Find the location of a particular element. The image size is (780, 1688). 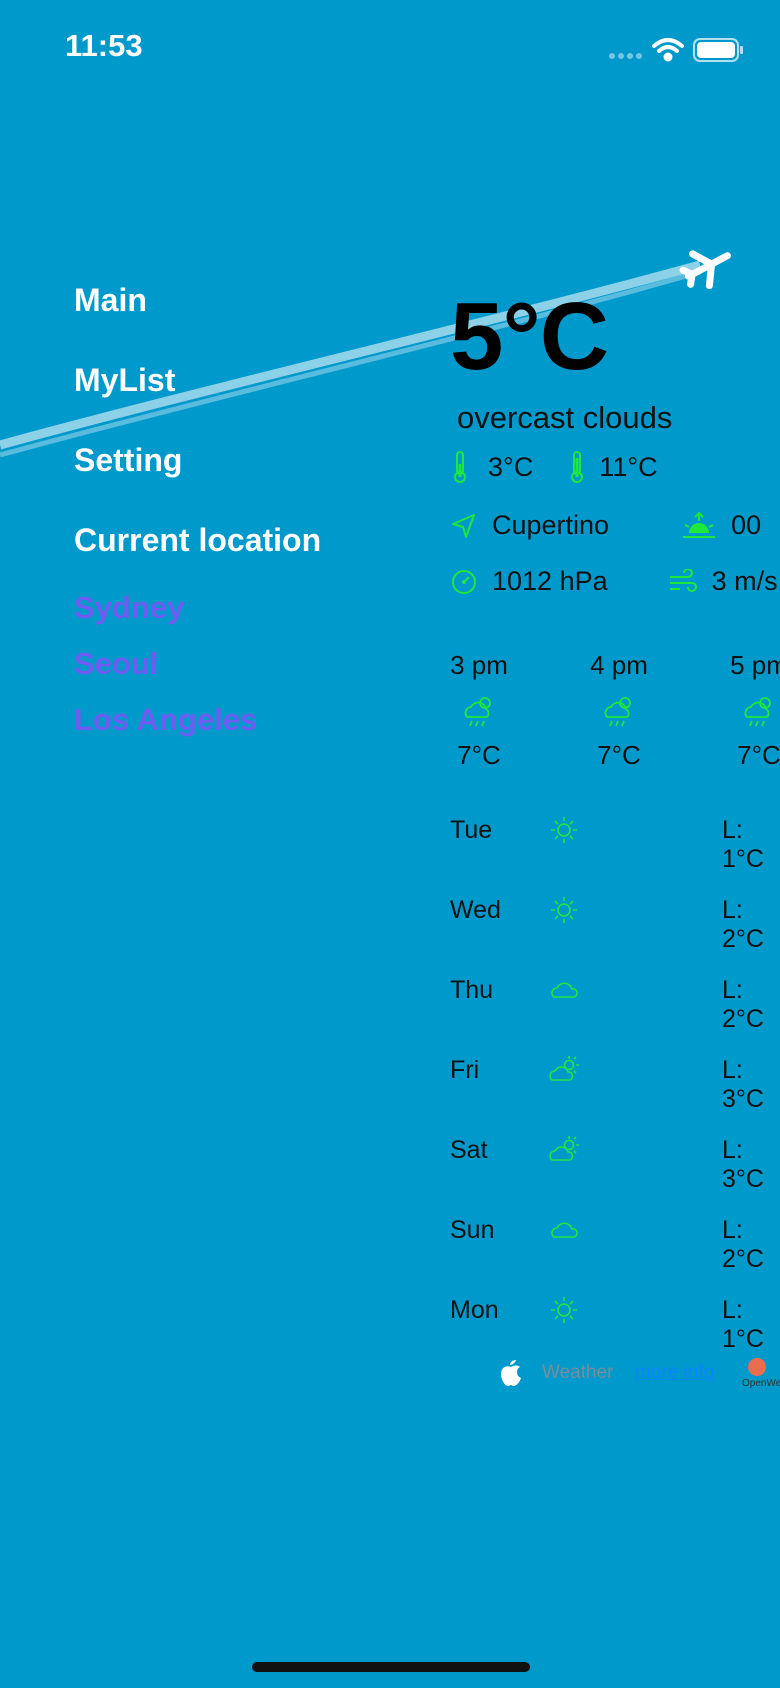

menu-item-current-location: Current location is located at coordinates (197, 554).